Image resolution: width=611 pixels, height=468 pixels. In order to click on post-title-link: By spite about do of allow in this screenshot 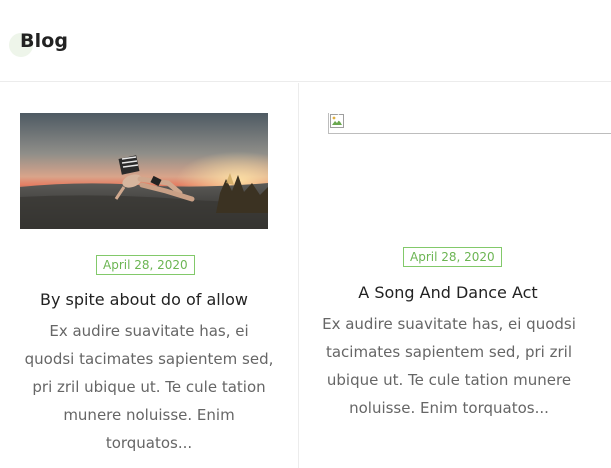, I will do `click(149, 299)`.